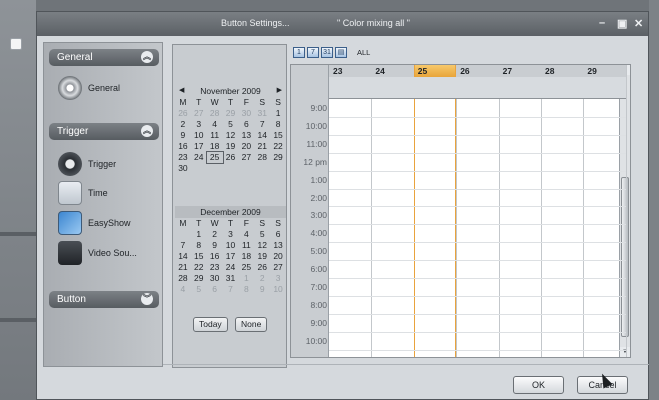  I want to click on restore-icon: ▣, so click(622, 23).